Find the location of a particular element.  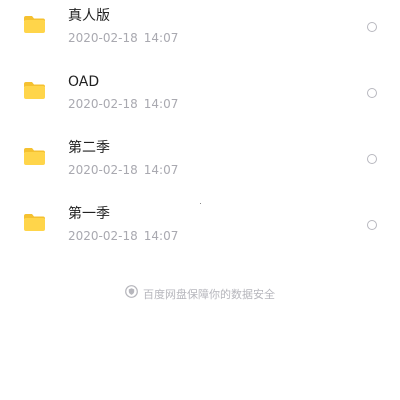

security-notice: 百度网盘保障你的数据安全 is located at coordinates (200, 294).